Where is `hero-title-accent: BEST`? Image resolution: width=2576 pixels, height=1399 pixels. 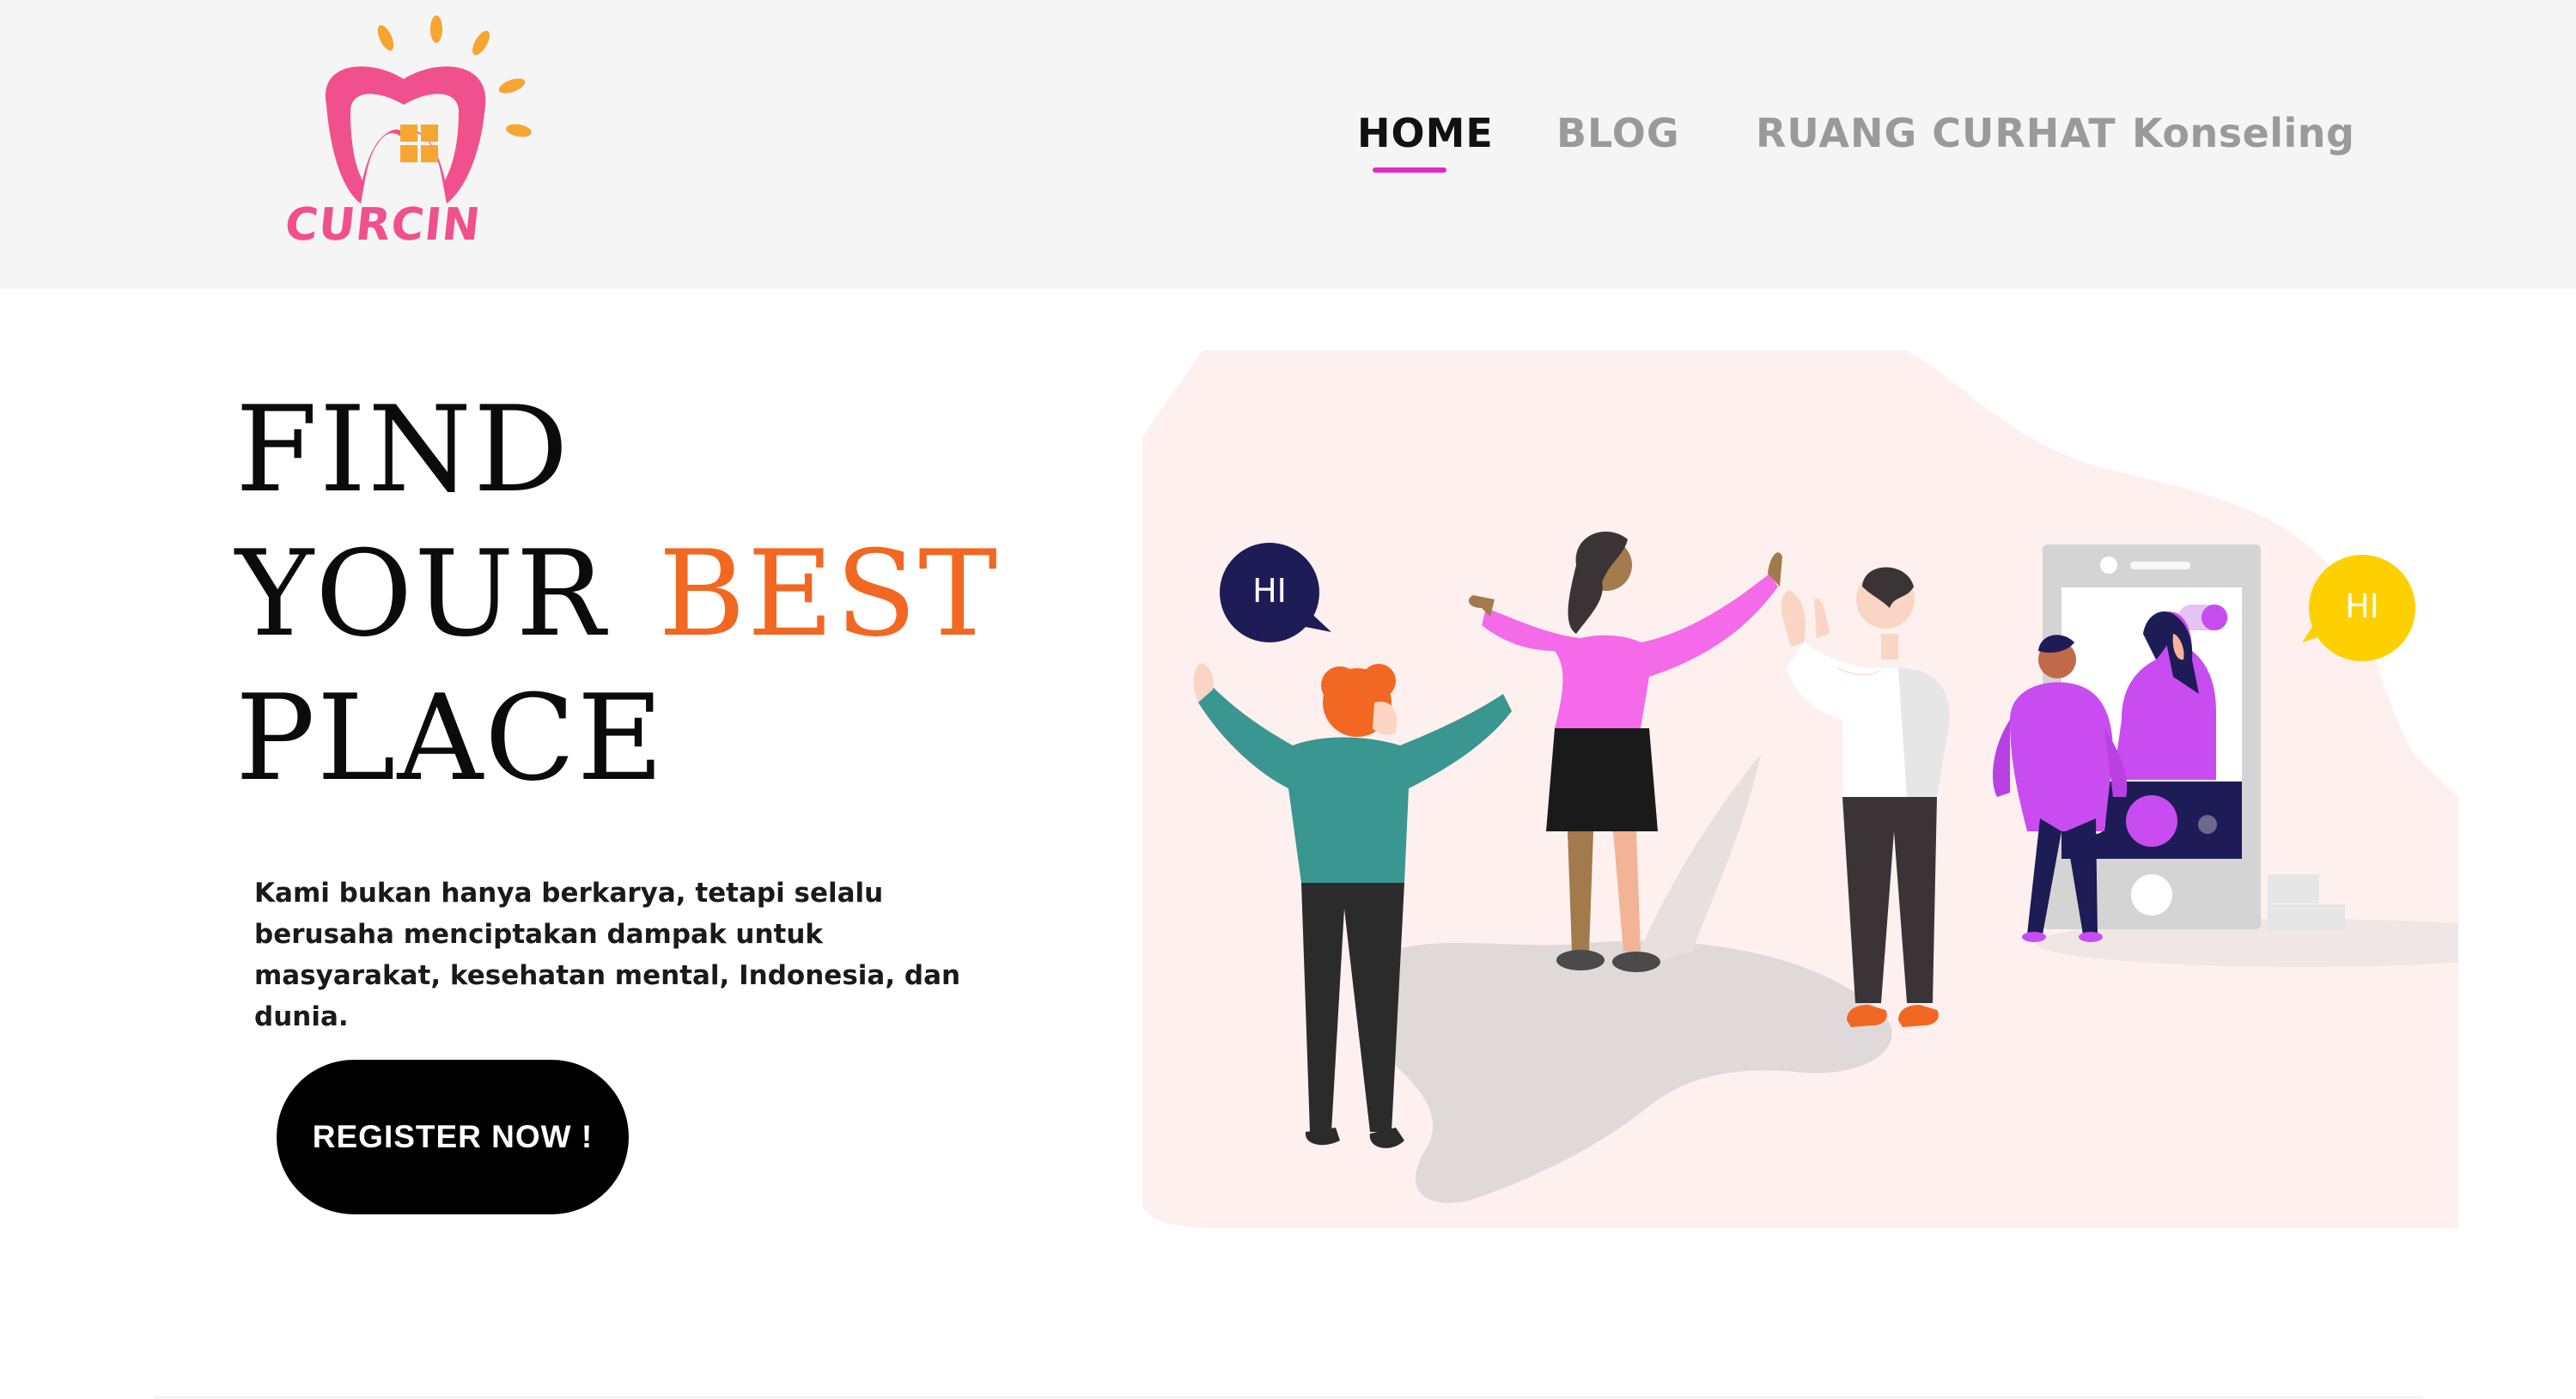
hero-title-accent: BEST is located at coordinates (829, 594).